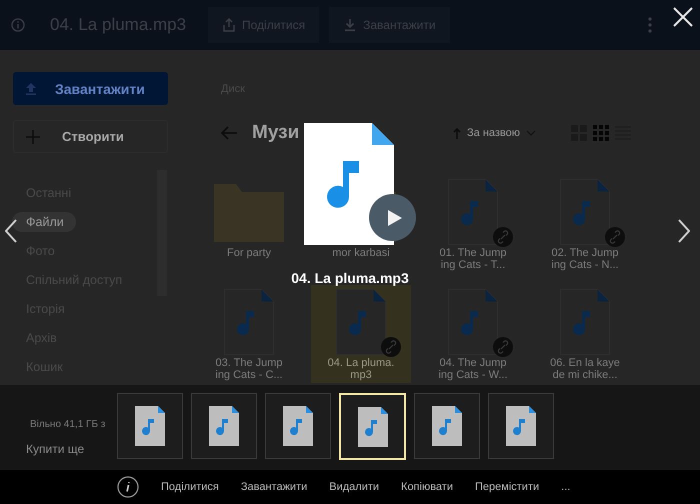 This screenshot has width=700, height=504. I want to click on upload-button: Завантажити, so click(90, 88).